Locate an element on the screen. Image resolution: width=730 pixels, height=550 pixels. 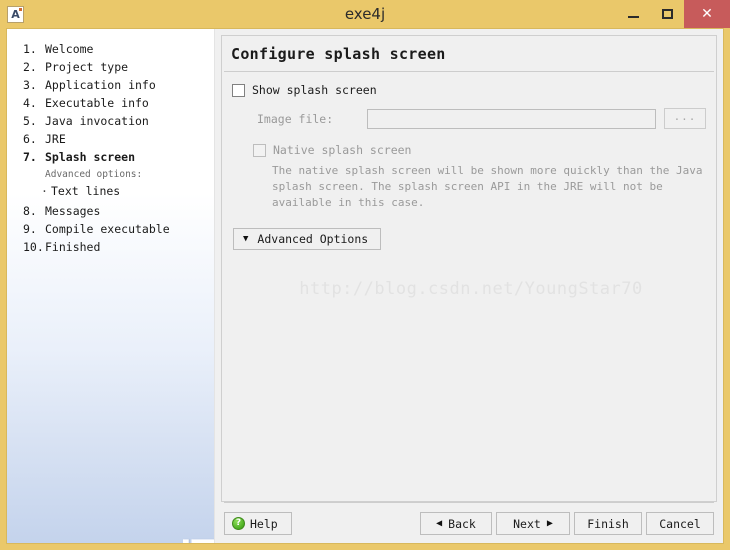
step-number: 4. is located at coordinates (30, 103).